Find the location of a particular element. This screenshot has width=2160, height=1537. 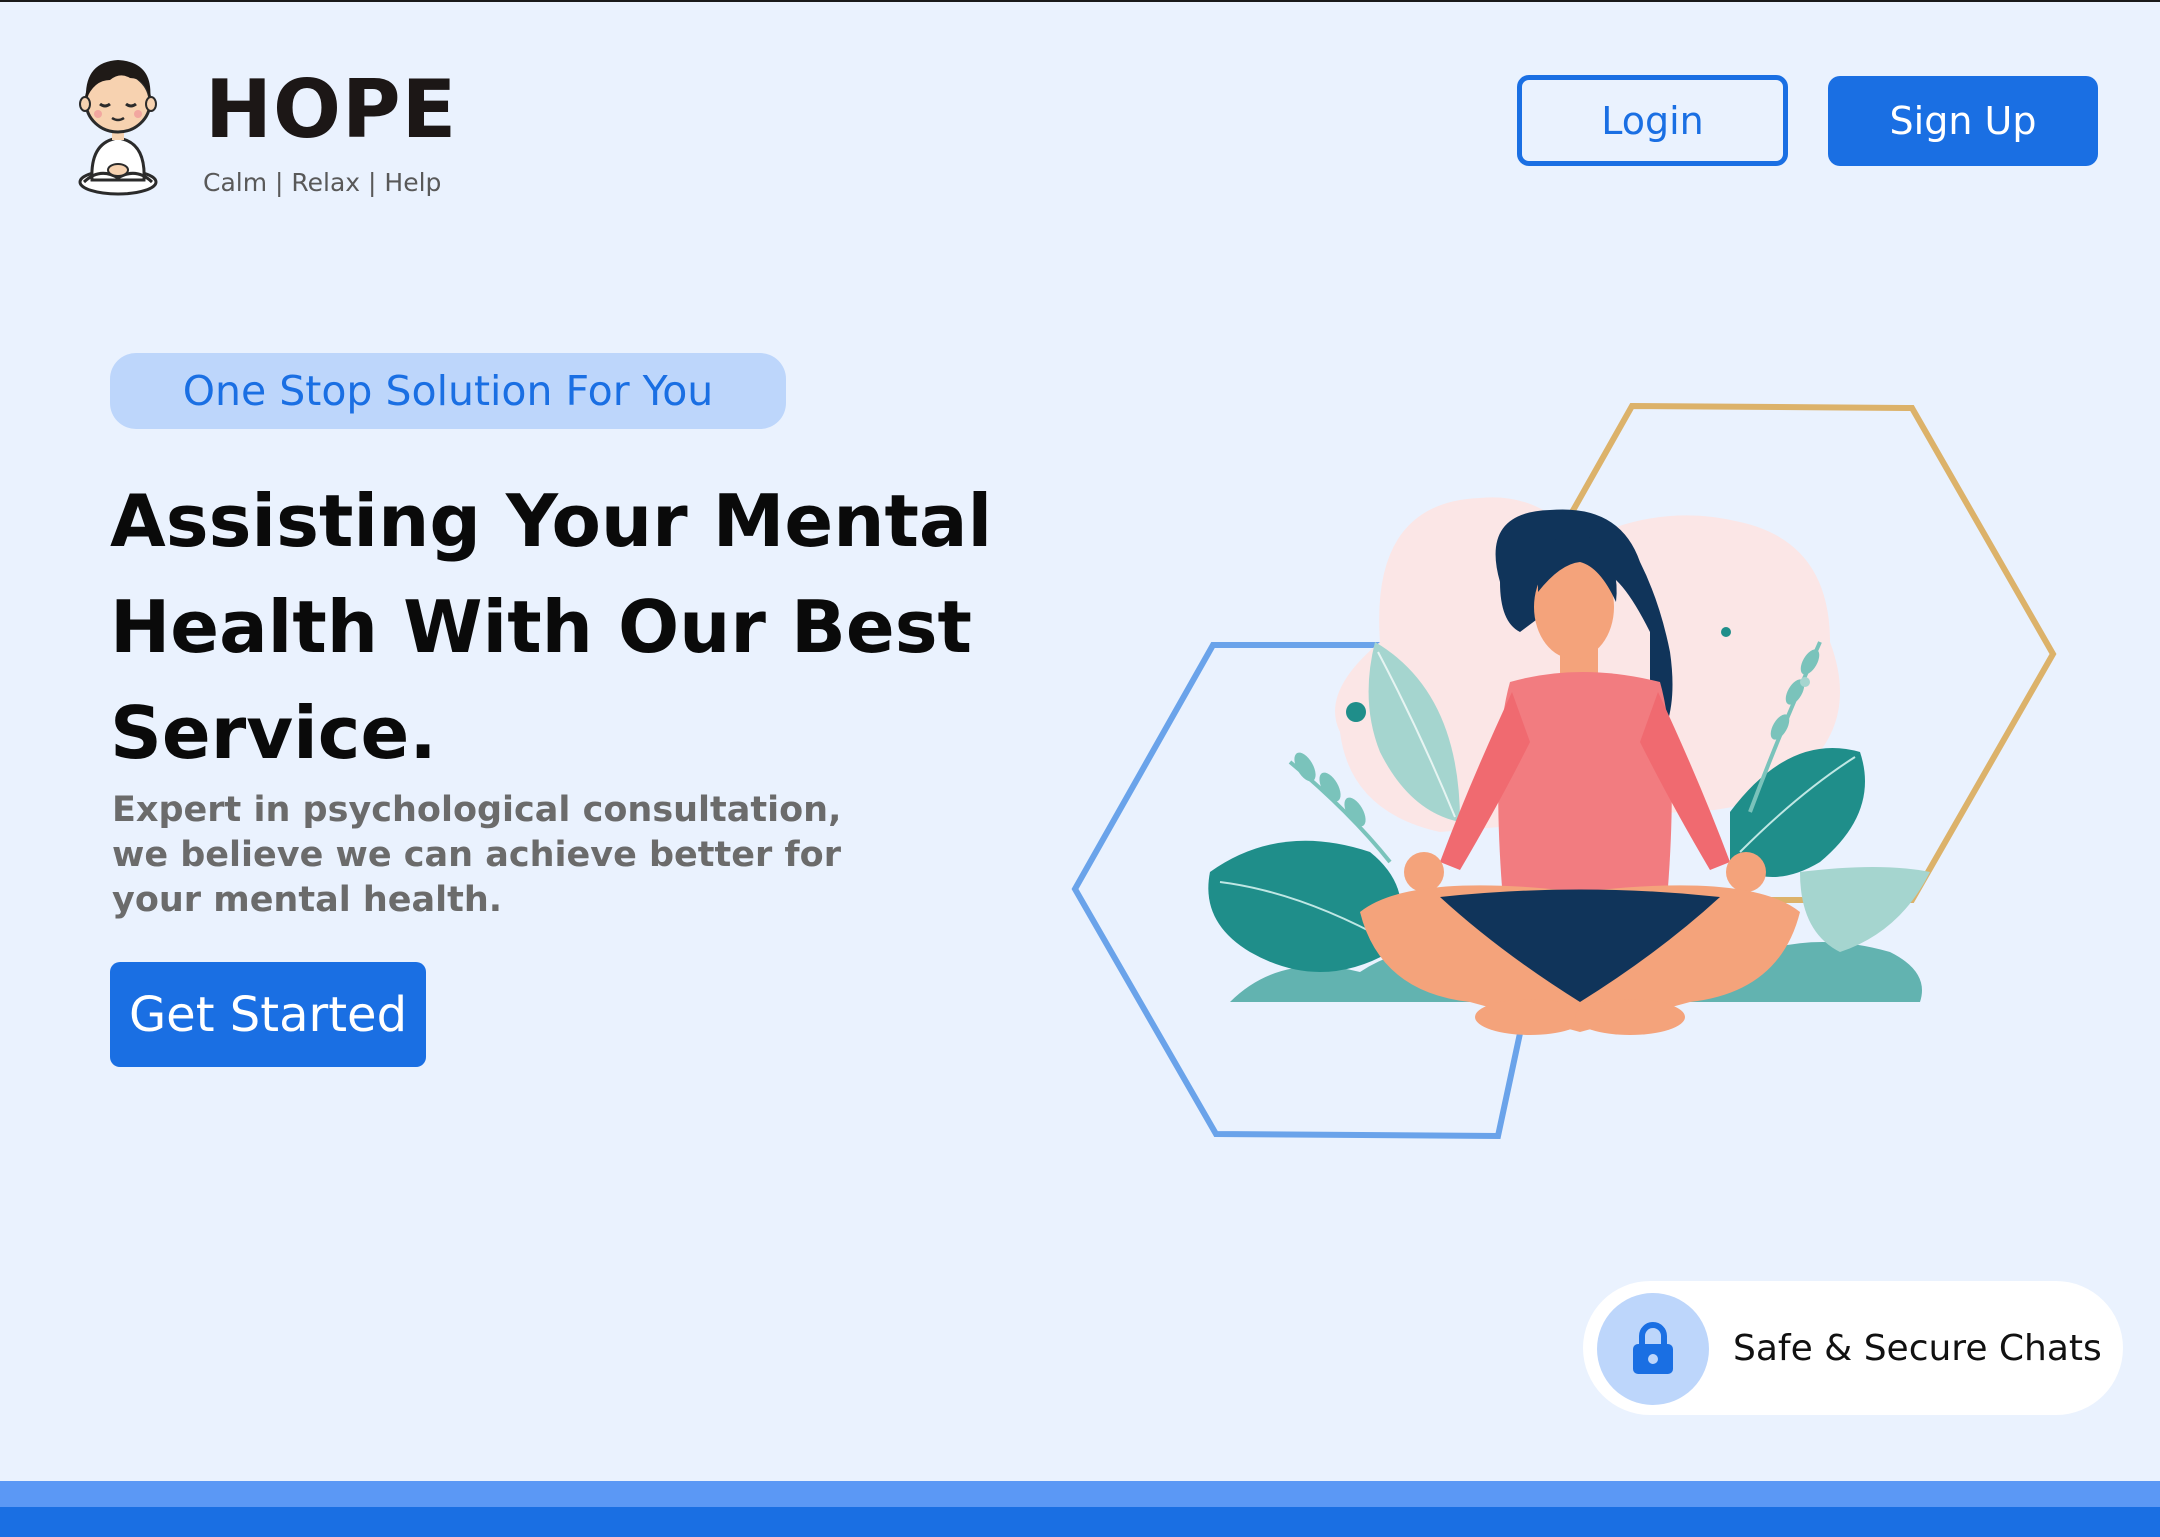

lock-icon-badge is located at coordinates (1653, 1349).